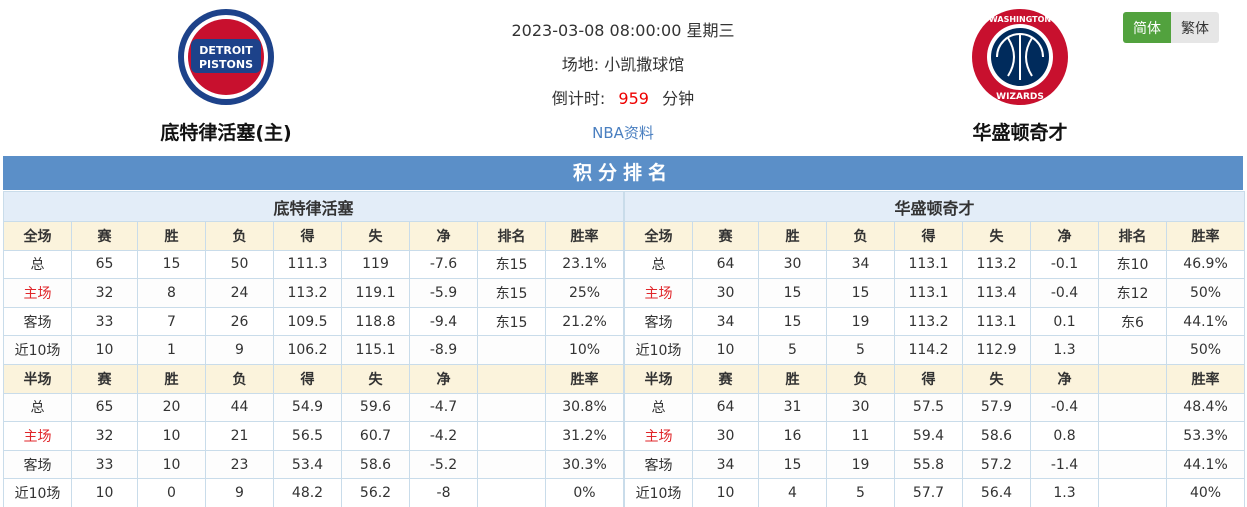  Describe the element at coordinates (584, 407) in the screenshot. I see `table-cell: 30.8%` at that location.